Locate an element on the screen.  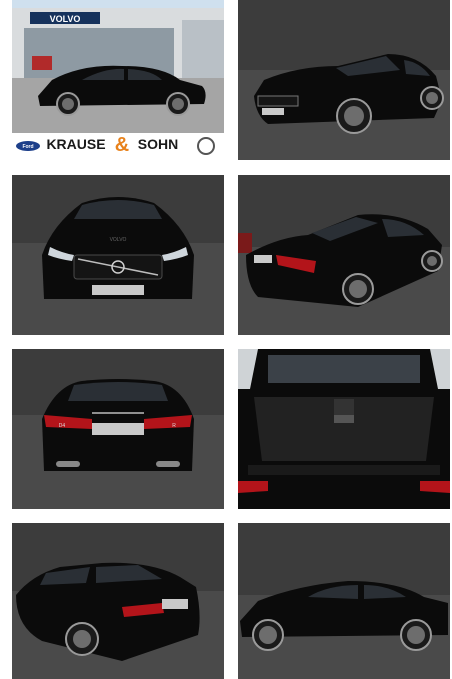
dealer-brand-sign: VOLVO is located at coordinates (65, 19).